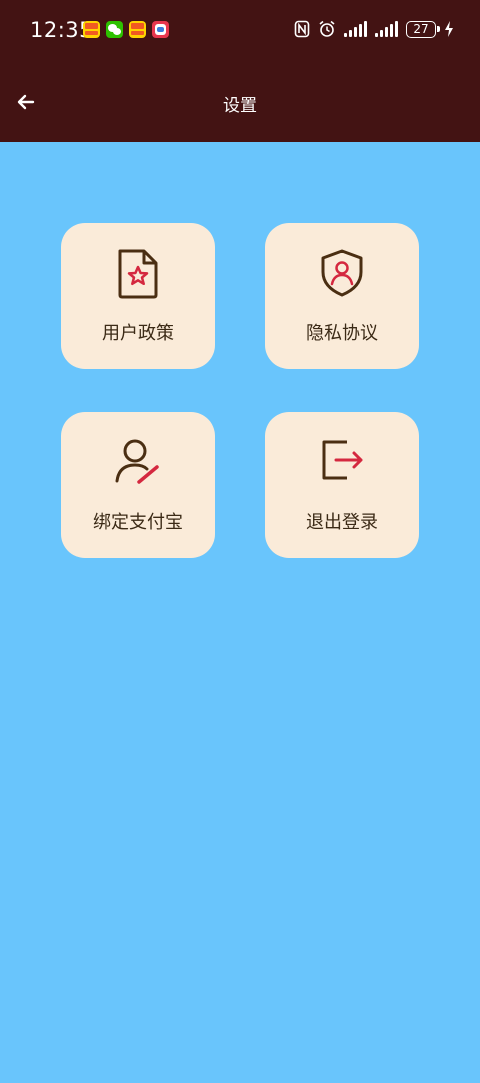 Image resolution: width=480 pixels, height=1083 pixels. I want to click on nav-bar: 设置, so click(240, 102).